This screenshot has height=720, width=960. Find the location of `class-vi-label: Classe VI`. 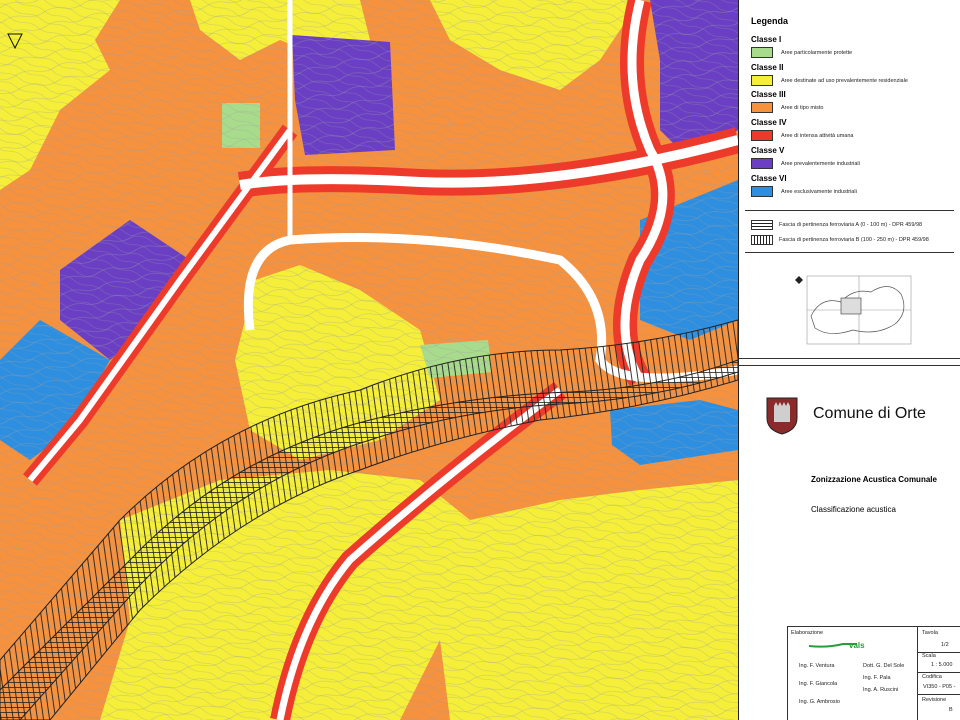

class-vi-label: Classe VI is located at coordinates (769, 178).